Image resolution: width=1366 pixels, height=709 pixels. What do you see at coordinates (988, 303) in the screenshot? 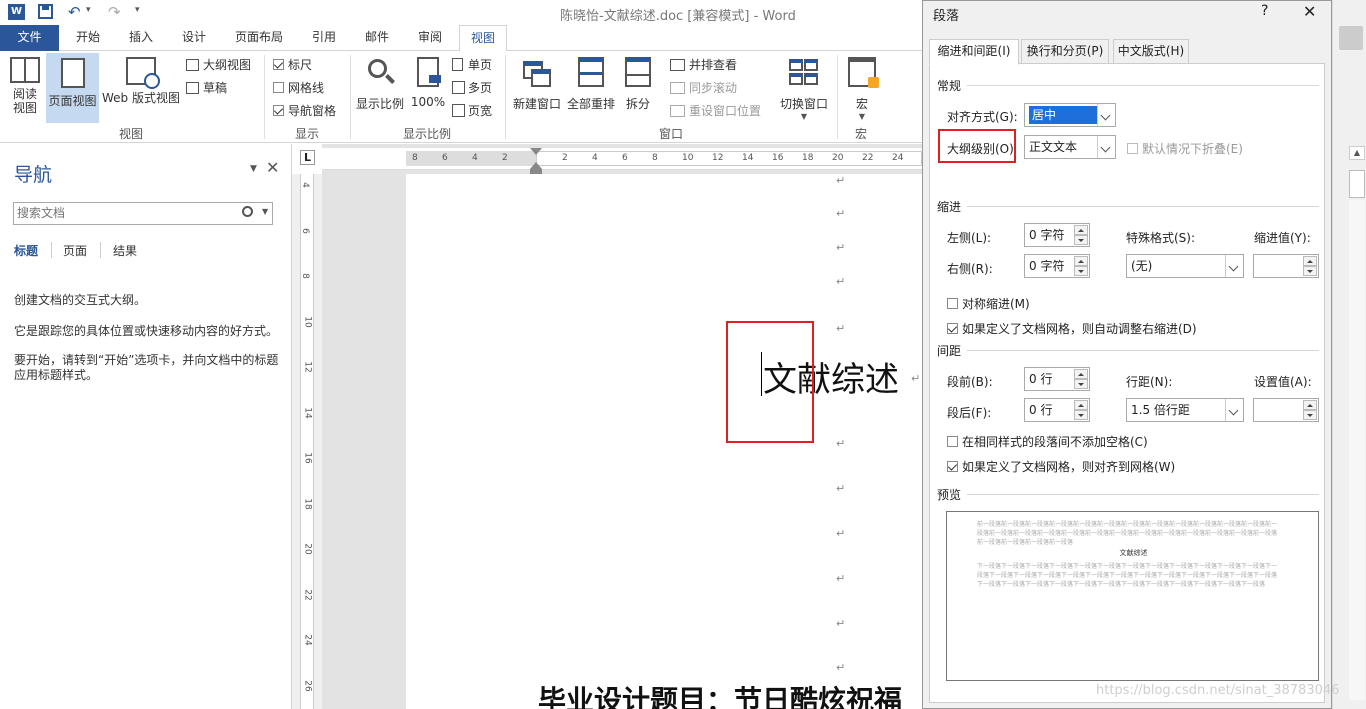
I see `mirror-indents-checkbox: 对称缩进(M)` at bounding box center [988, 303].